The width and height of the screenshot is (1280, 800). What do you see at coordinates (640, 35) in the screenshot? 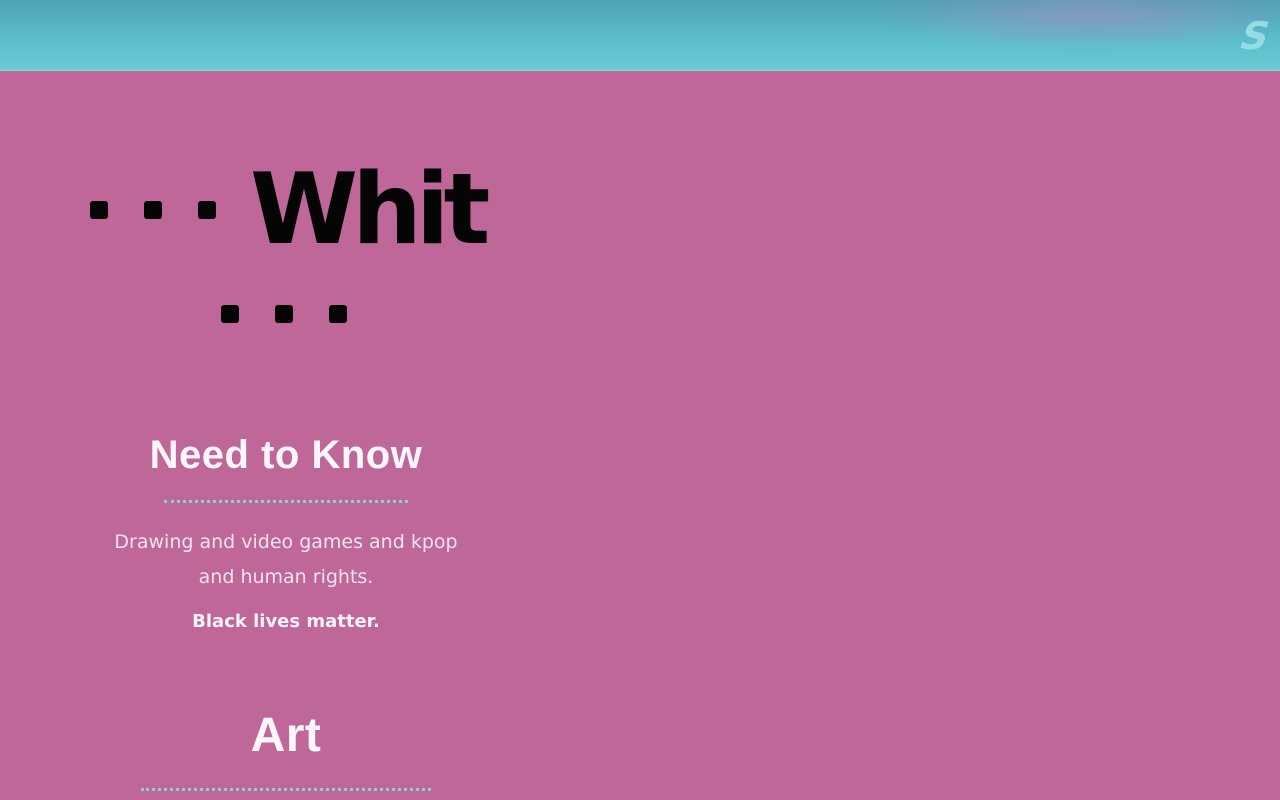
I see `top-banner: S` at bounding box center [640, 35].